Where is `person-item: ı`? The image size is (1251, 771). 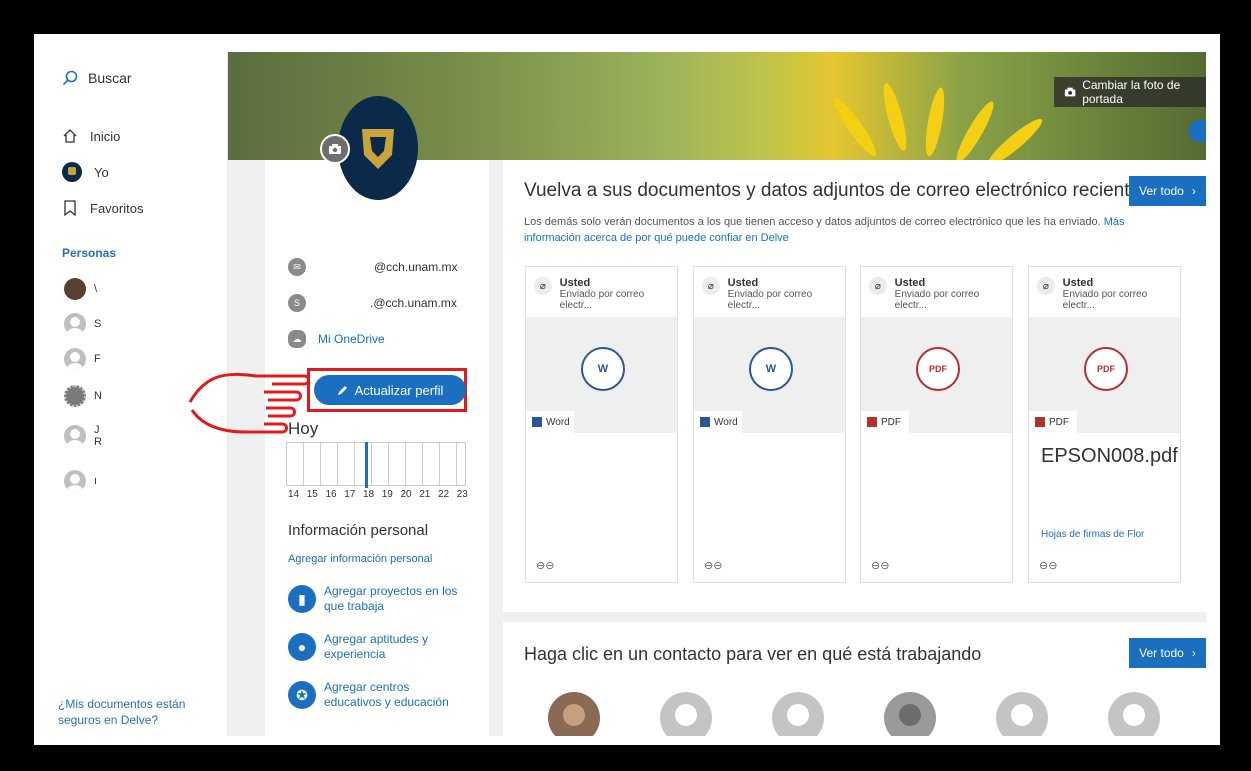
person-item: ı is located at coordinates (80, 481).